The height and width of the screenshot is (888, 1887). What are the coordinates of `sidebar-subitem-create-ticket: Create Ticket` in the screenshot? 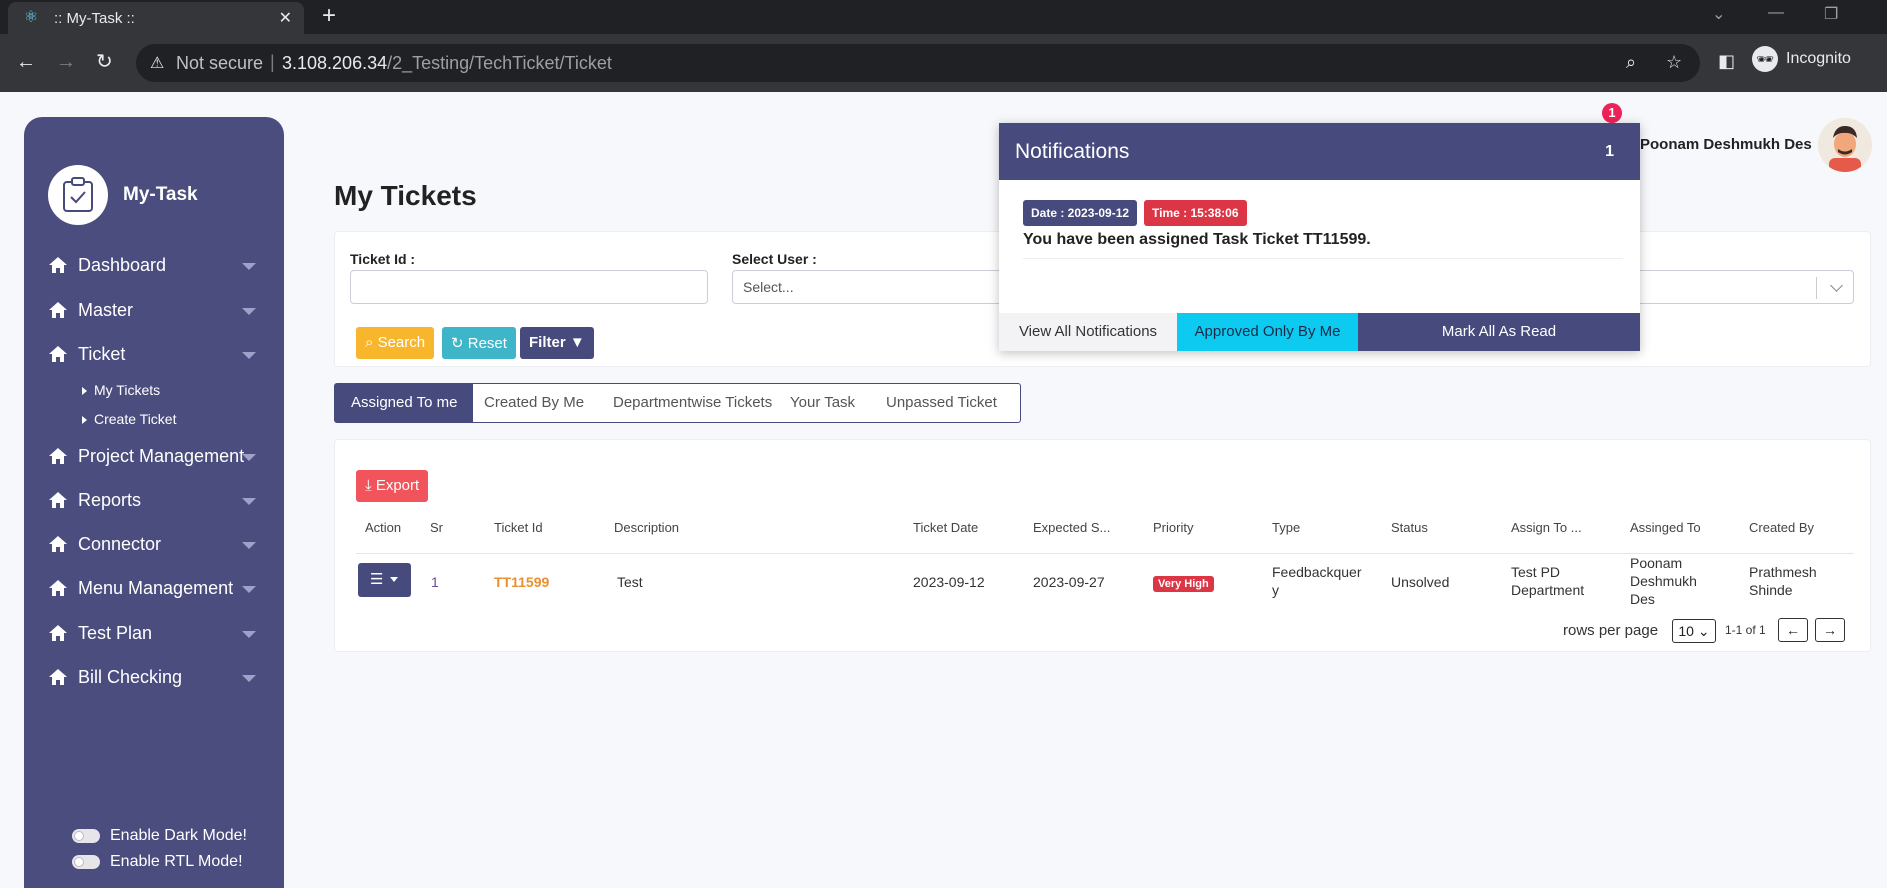 It's located at (129, 419).